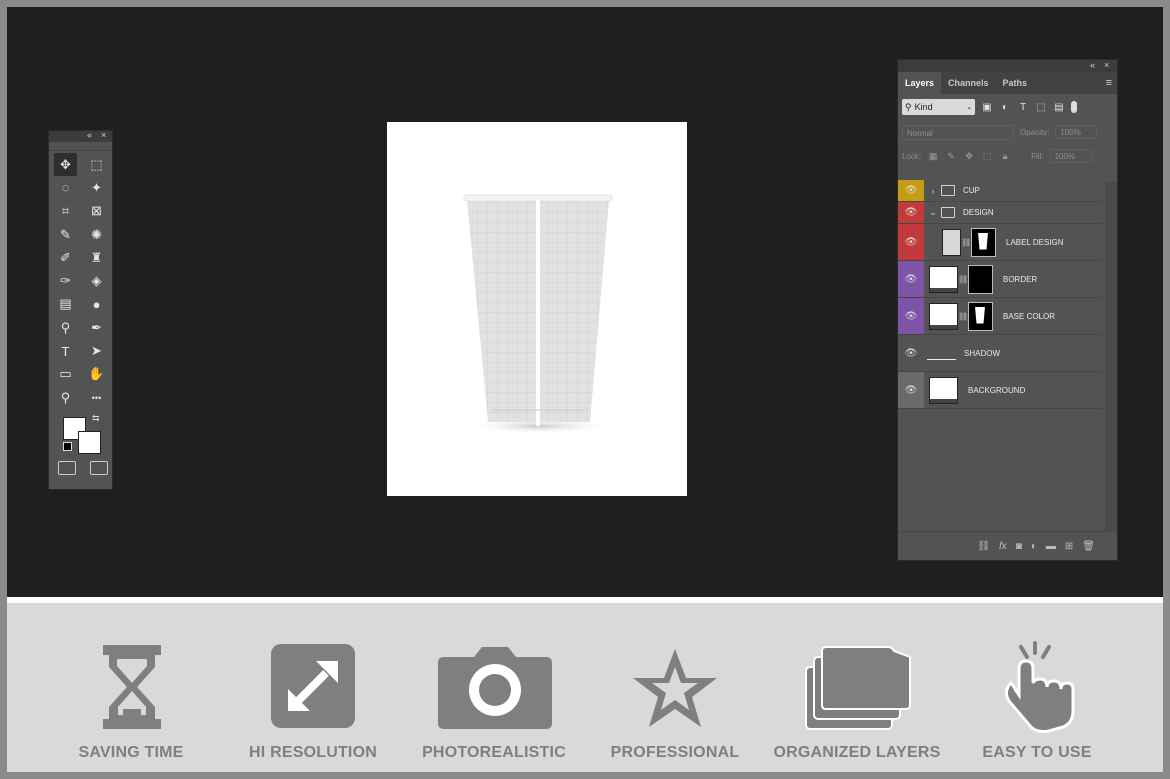  What do you see at coordinates (80, 146) in the screenshot?
I see `toolbox-grip` at bounding box center [80, 146].